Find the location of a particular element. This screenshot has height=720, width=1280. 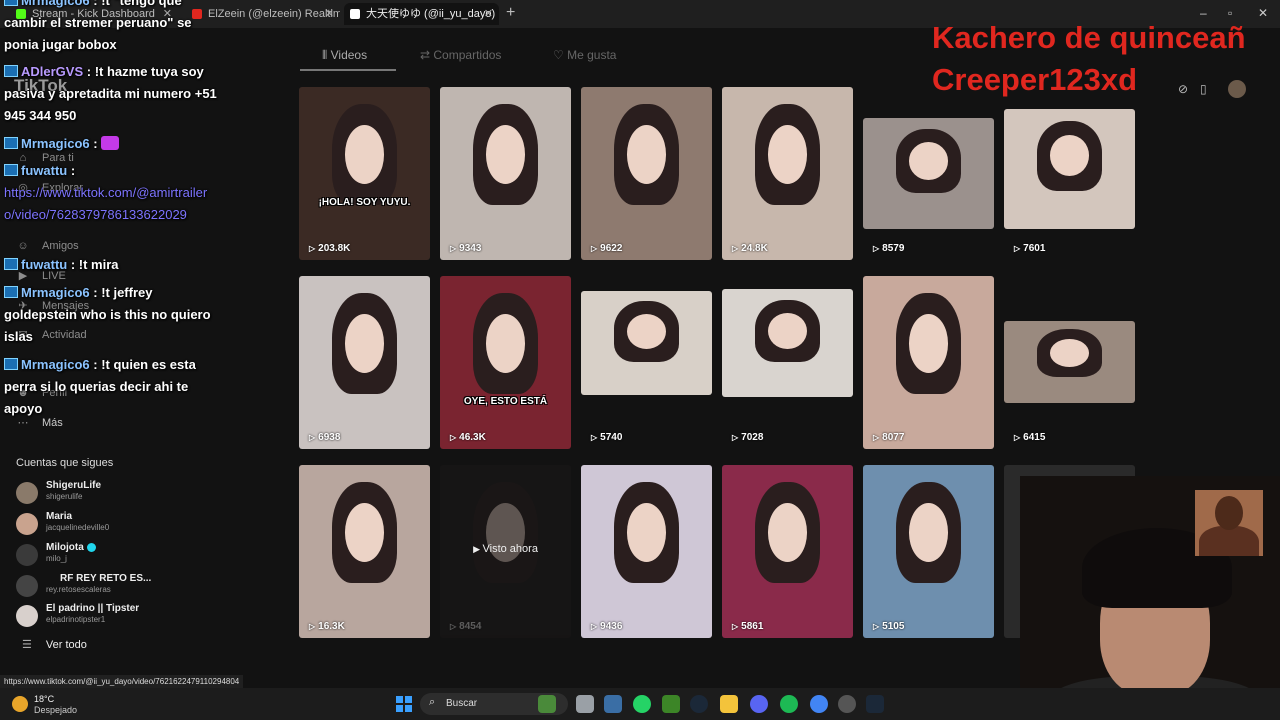

tab-videos: ⦀ Videos is located at coordinates (344, 55).